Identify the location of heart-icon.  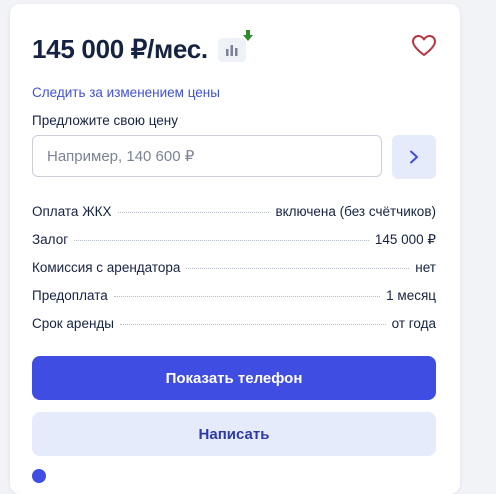
(424, 45).